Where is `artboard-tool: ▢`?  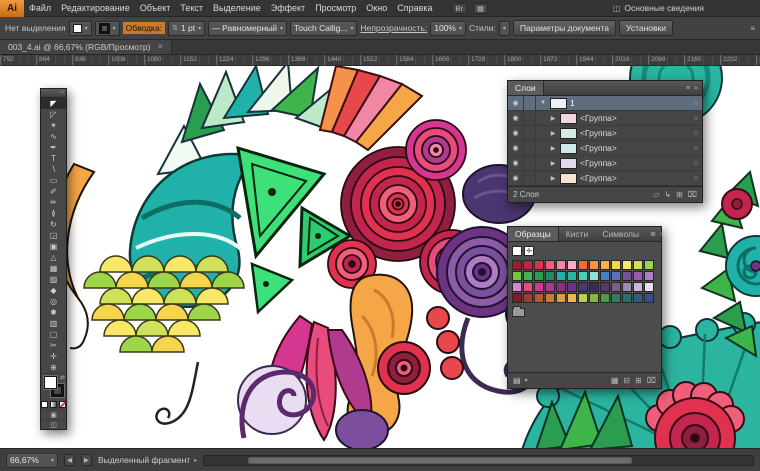
artboard-tool: ▢ is located at coordinates (53, 334).